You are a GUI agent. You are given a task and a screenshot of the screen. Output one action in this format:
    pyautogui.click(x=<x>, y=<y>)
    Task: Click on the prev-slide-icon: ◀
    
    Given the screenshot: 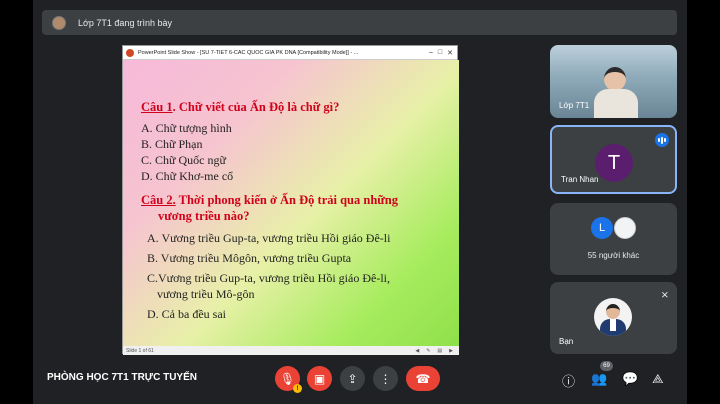 What is the action you would take?
    pyautogui.click(x=417, y=351)
    